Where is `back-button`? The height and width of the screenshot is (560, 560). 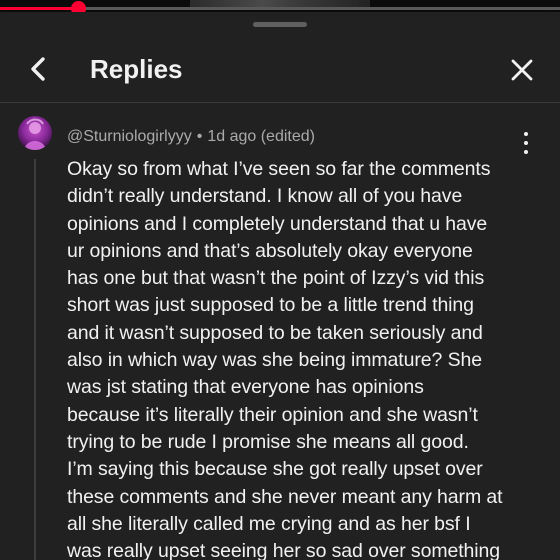
back-button is located at coordinates (39, 69).